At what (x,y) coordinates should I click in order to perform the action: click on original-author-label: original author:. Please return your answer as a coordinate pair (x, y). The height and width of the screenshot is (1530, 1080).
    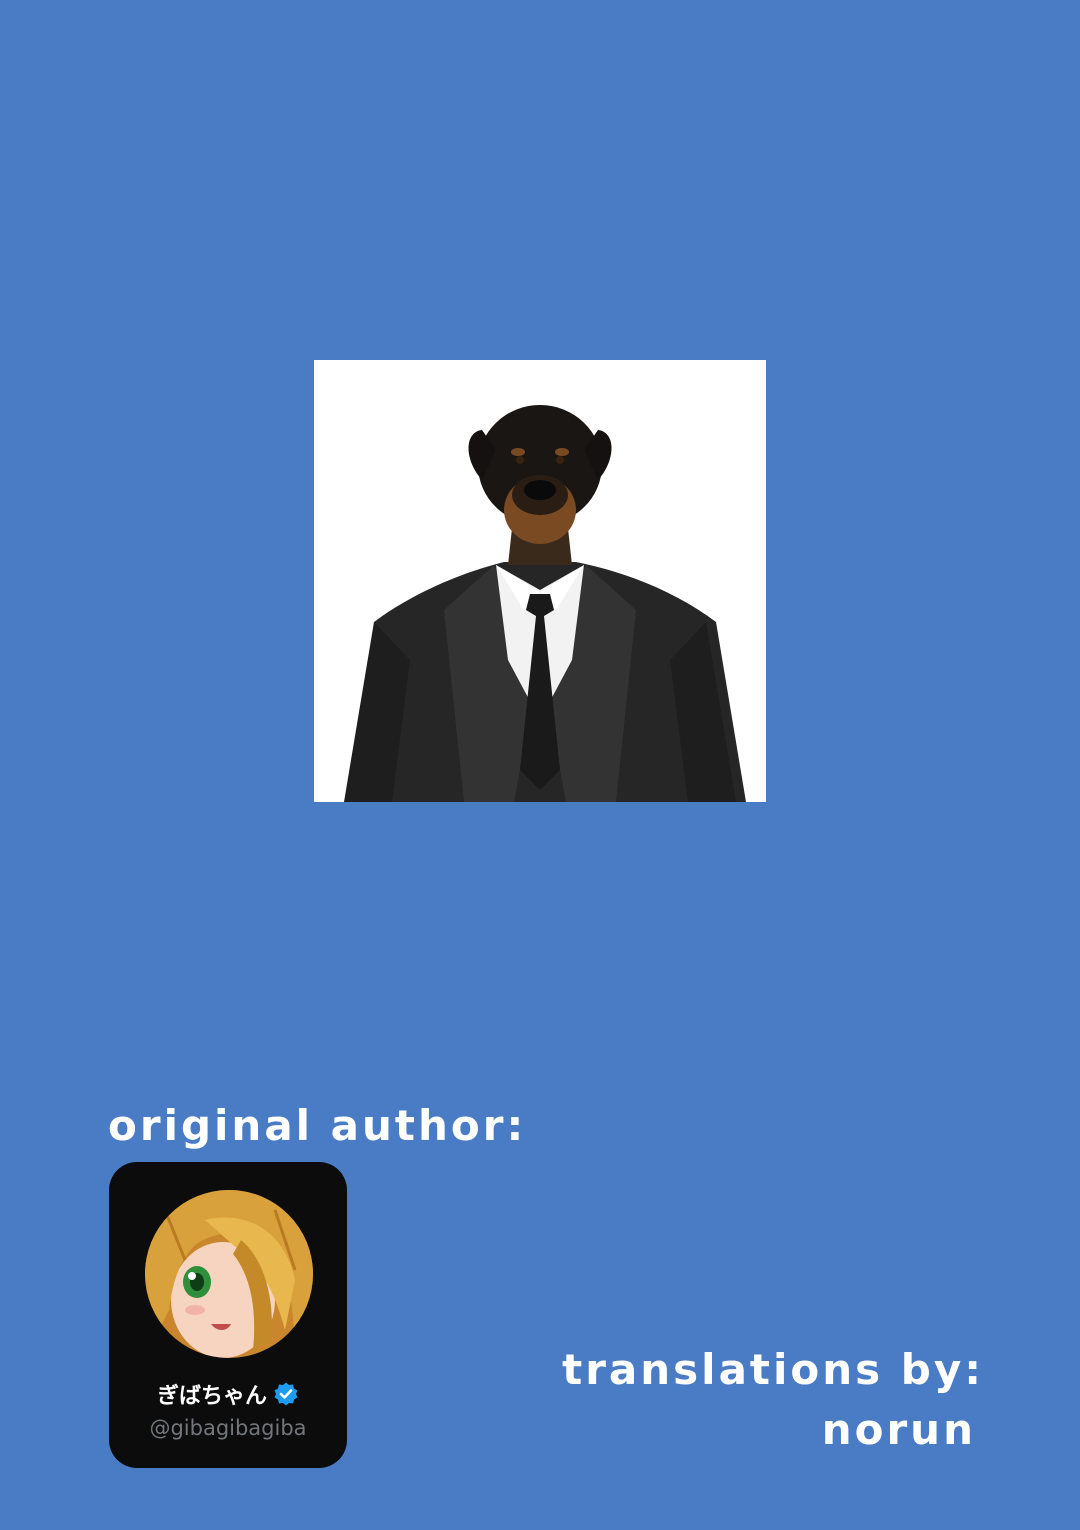
    Looking at the image, I should click on (317, 1125).